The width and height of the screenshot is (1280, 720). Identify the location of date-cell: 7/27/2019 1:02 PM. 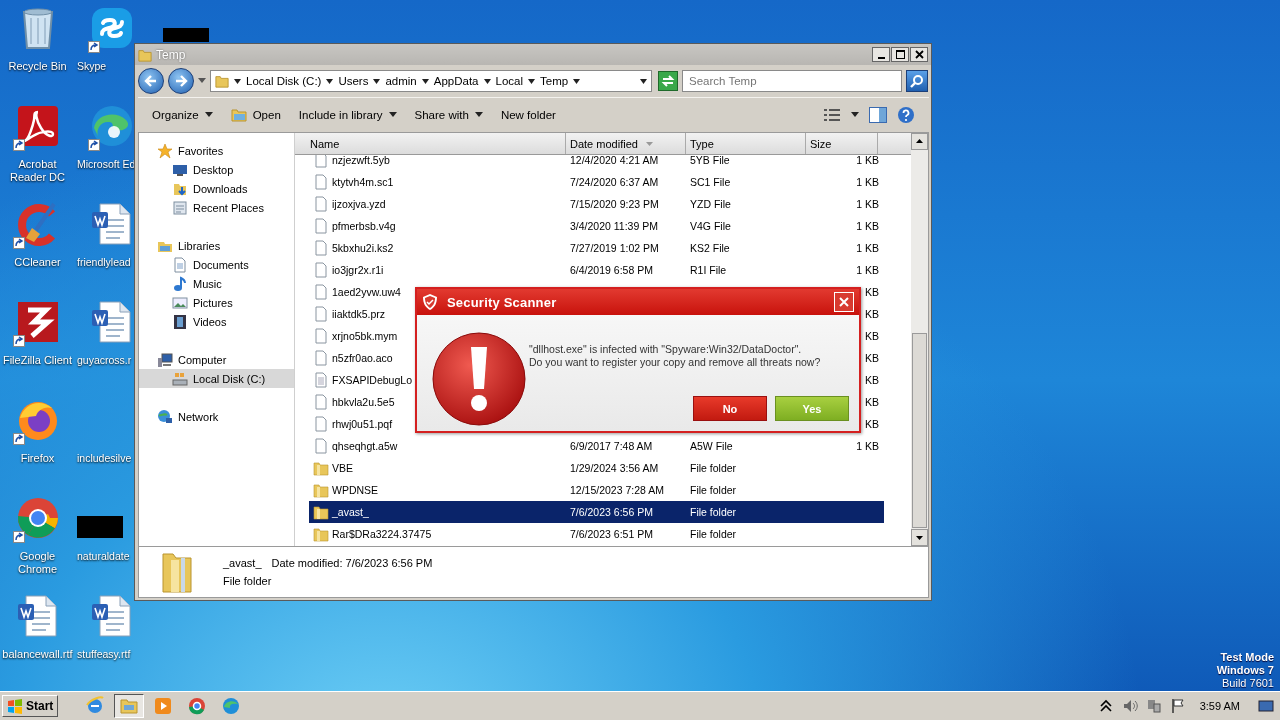
(614, 248).